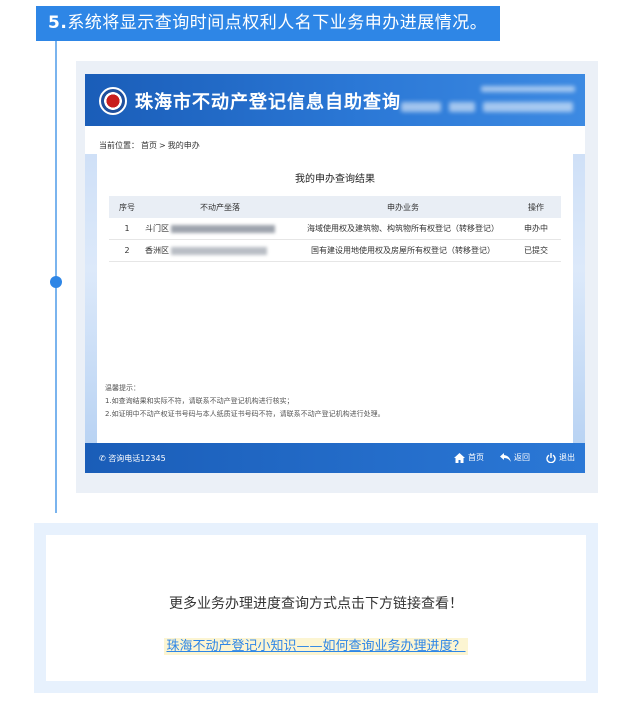 The image size is (634, 706). What do you see at coordinates (119, 145) in the screenshot?
I see `breadcrumb-prefix: 当前位置：` at bounding box center [119, 145].